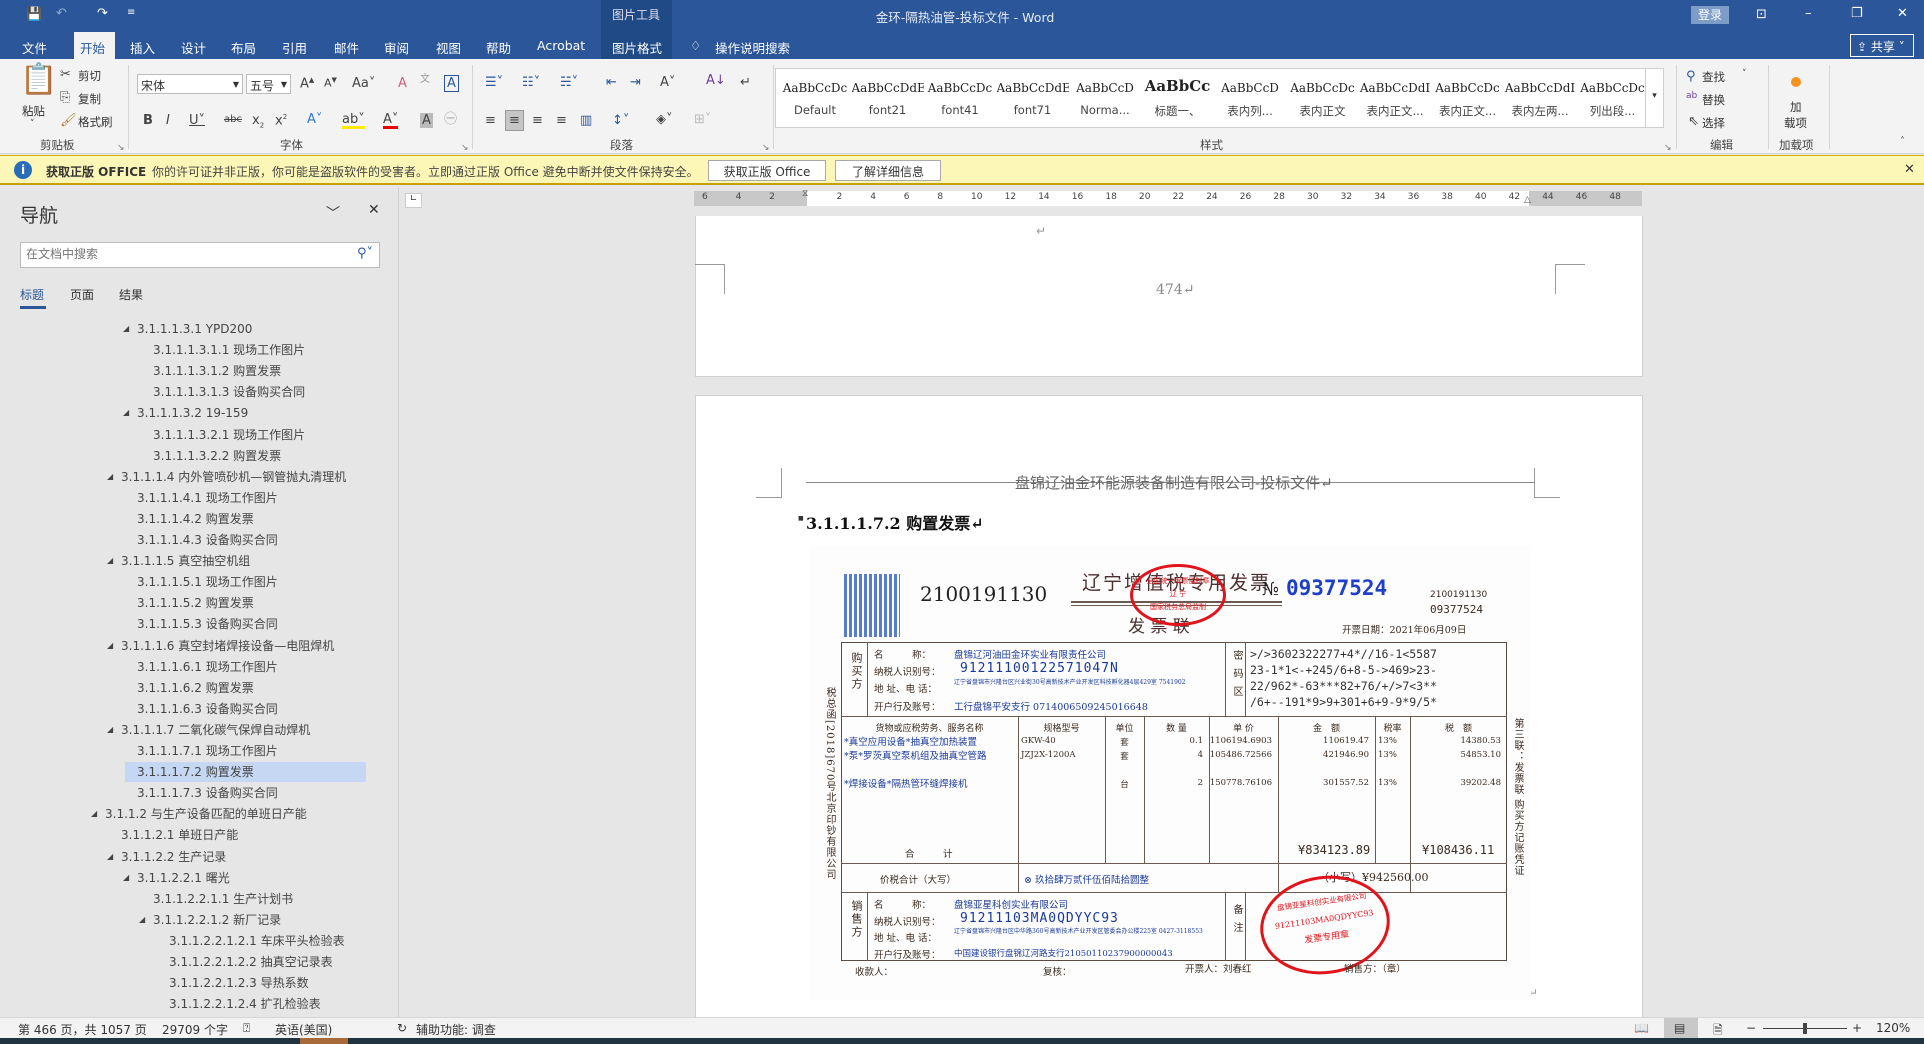  Describe the element at coordinates (324, 1041) in the screenshot. I see `taskbar-active-app` at that location.